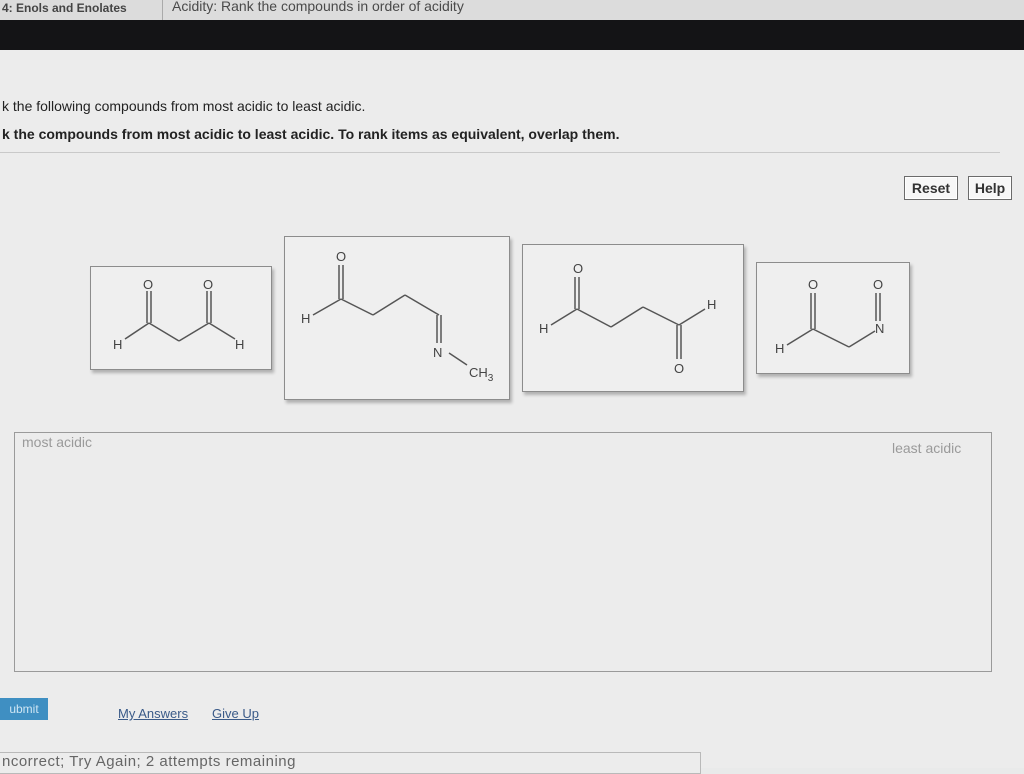  What do you see at coordinates (500, 152) in the screenshot?
I see `divider` at bounding box center [500, 152].